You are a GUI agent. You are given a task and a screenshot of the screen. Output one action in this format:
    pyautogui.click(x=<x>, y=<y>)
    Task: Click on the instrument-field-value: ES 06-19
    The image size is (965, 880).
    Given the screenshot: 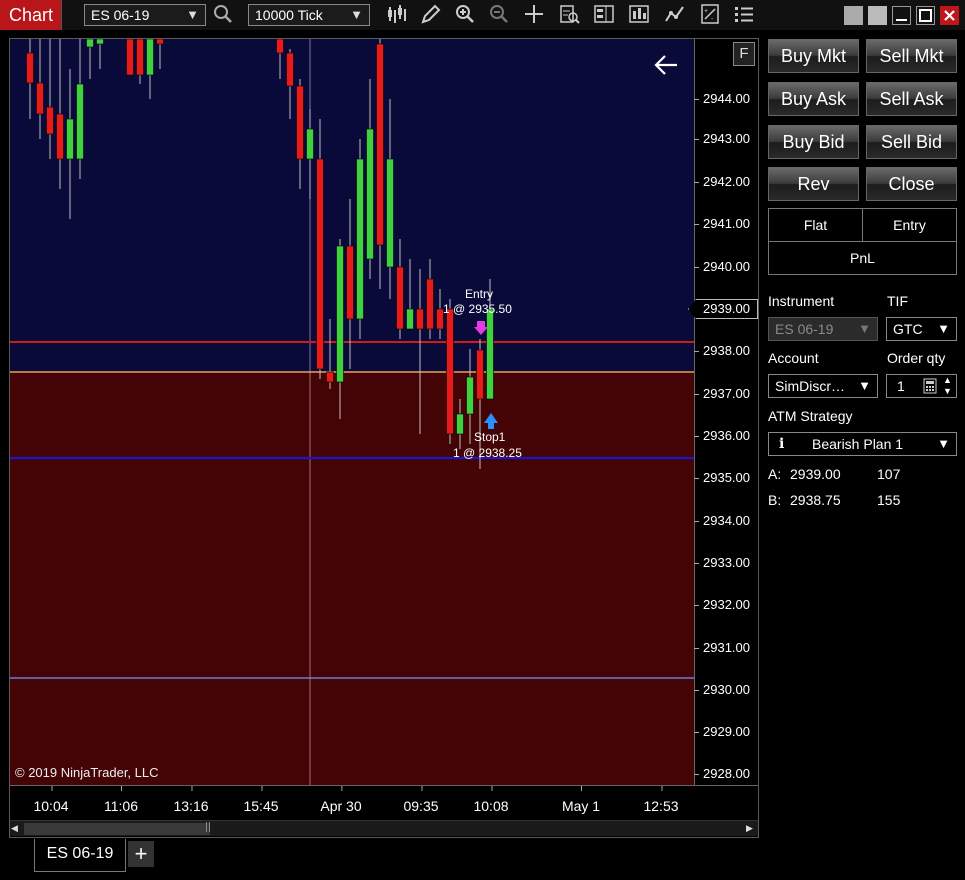 What is the action you would take?
    pyautogui.click(x=804, y=329)
    